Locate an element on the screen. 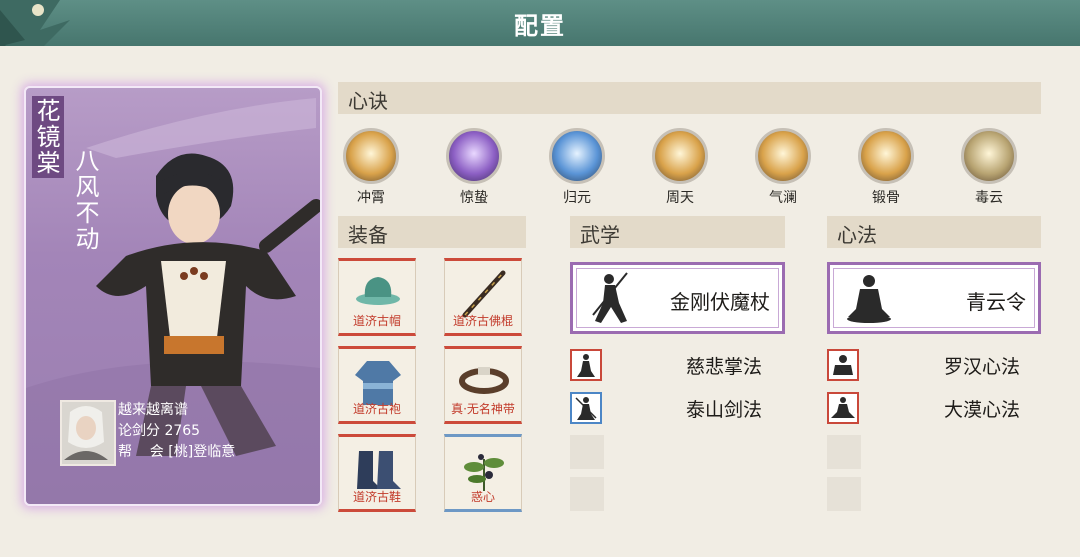  avatar-portrait-icon is located at coordinates (86, 433).